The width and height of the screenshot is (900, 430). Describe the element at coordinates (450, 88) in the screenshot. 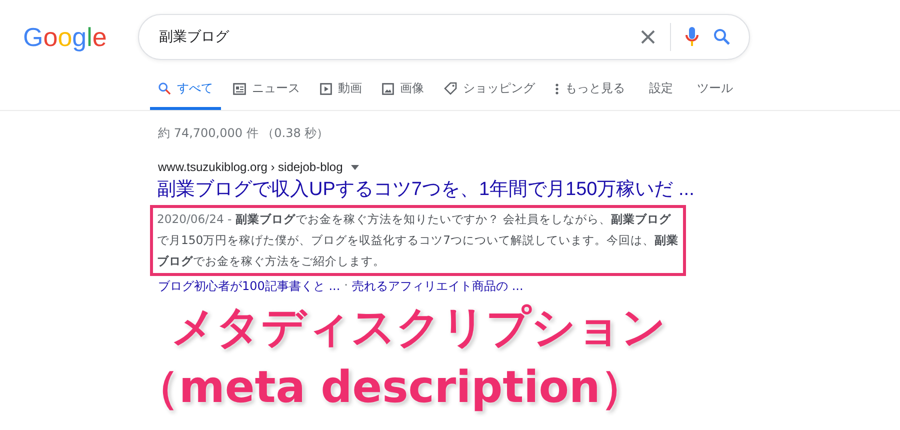

I see `tag-icon` at that location.